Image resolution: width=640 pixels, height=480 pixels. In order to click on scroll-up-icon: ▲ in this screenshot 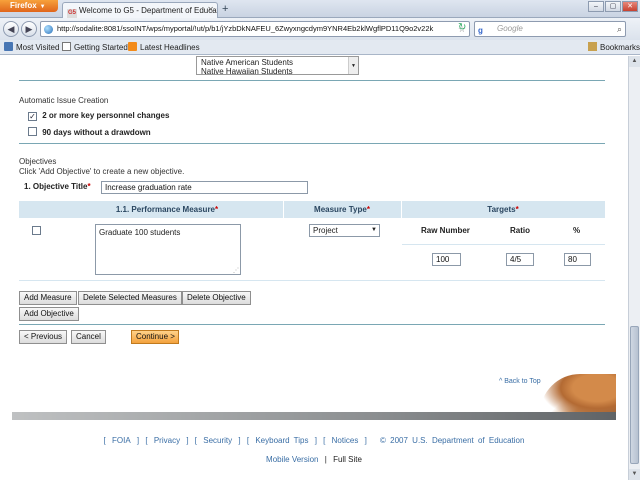, I will do `click(634, 61)`.